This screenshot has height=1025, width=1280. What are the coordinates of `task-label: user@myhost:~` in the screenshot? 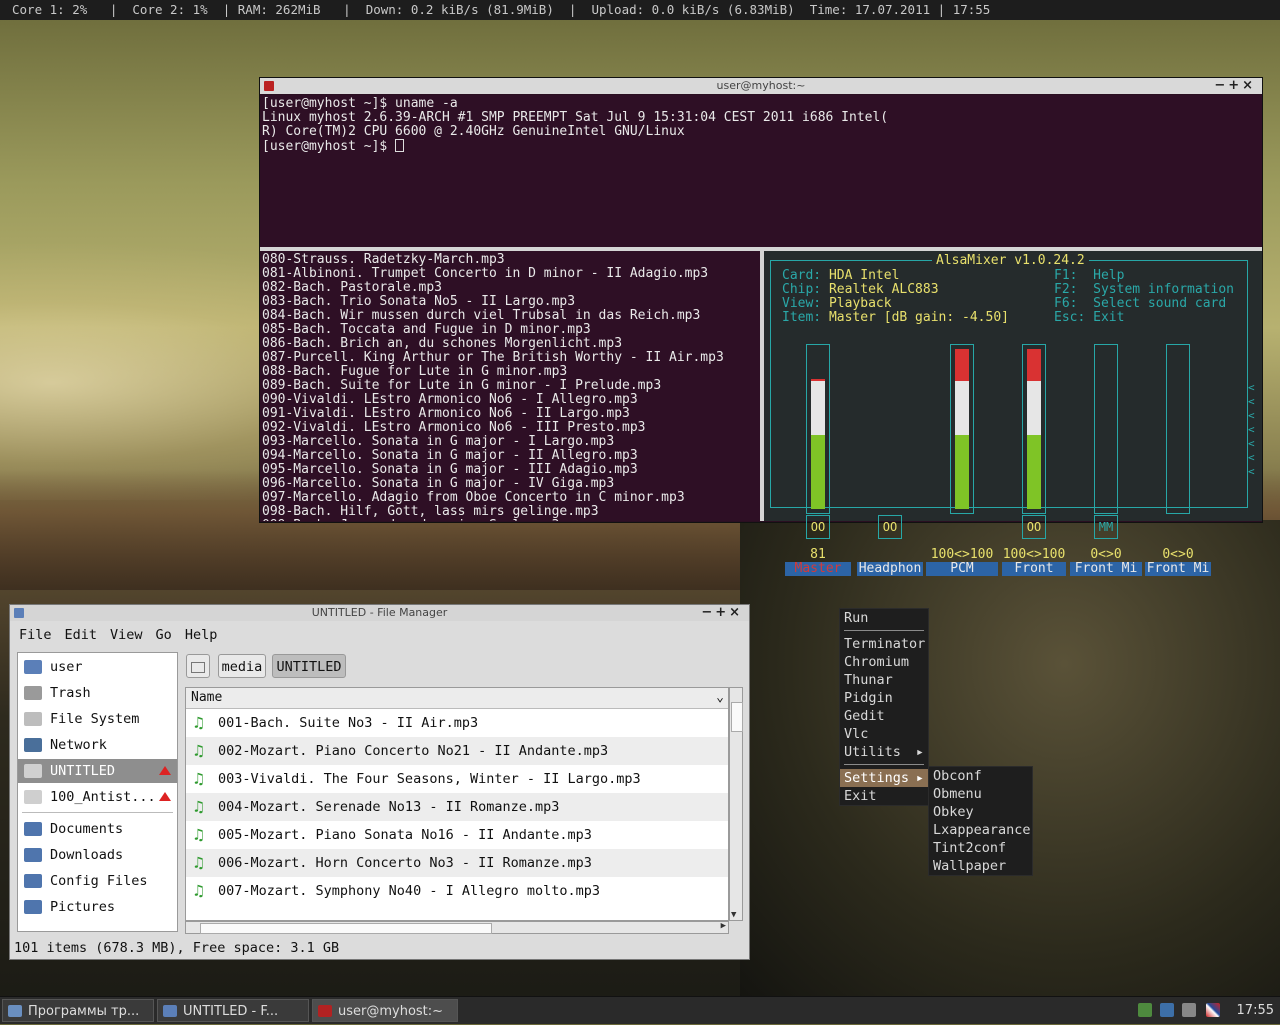 It's located at (391, 1011).